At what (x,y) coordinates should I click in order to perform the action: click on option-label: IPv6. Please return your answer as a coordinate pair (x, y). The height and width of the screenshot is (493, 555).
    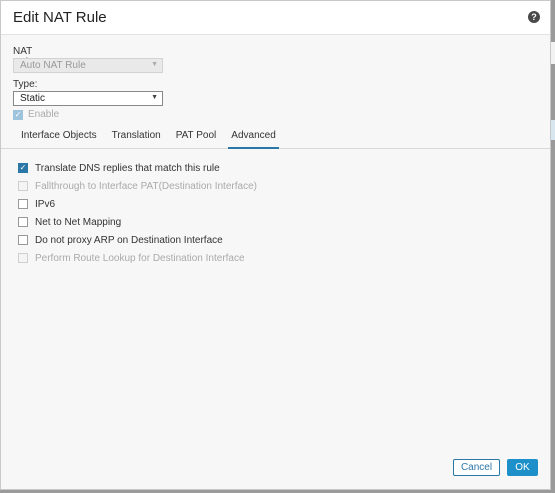
    Looking at the image, I should click on (45, 204).